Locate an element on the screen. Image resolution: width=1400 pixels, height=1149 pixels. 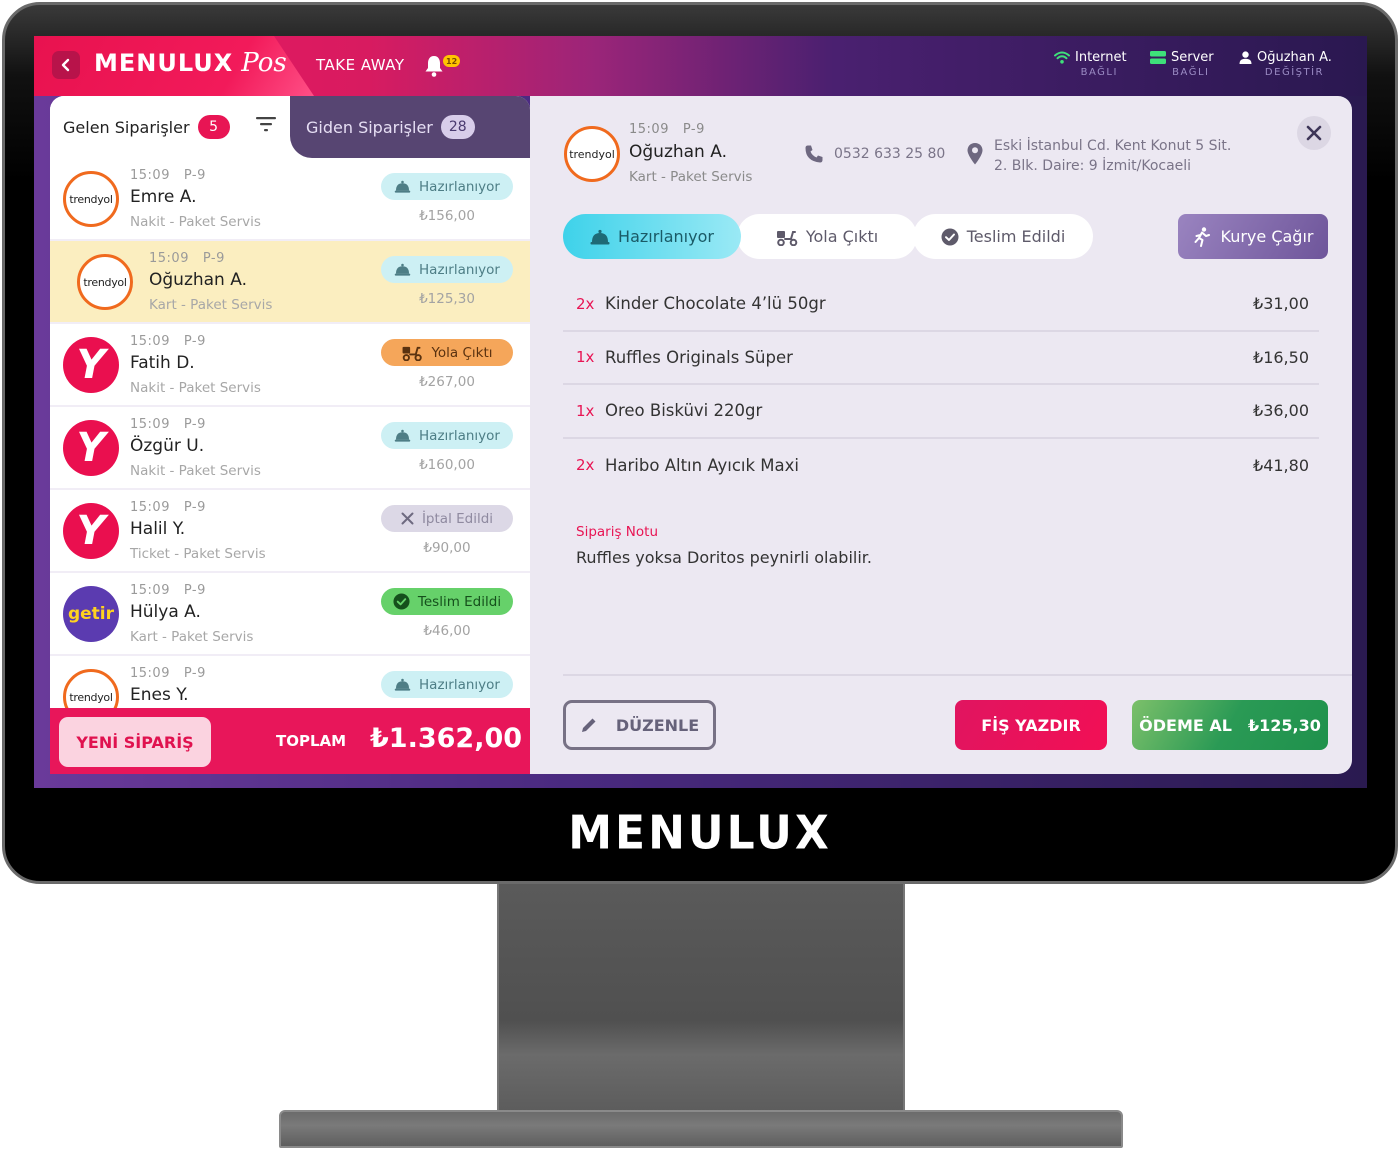
tab-incoming-orders: Gelen Siparişler 5 is located at coordinates (170, 127).